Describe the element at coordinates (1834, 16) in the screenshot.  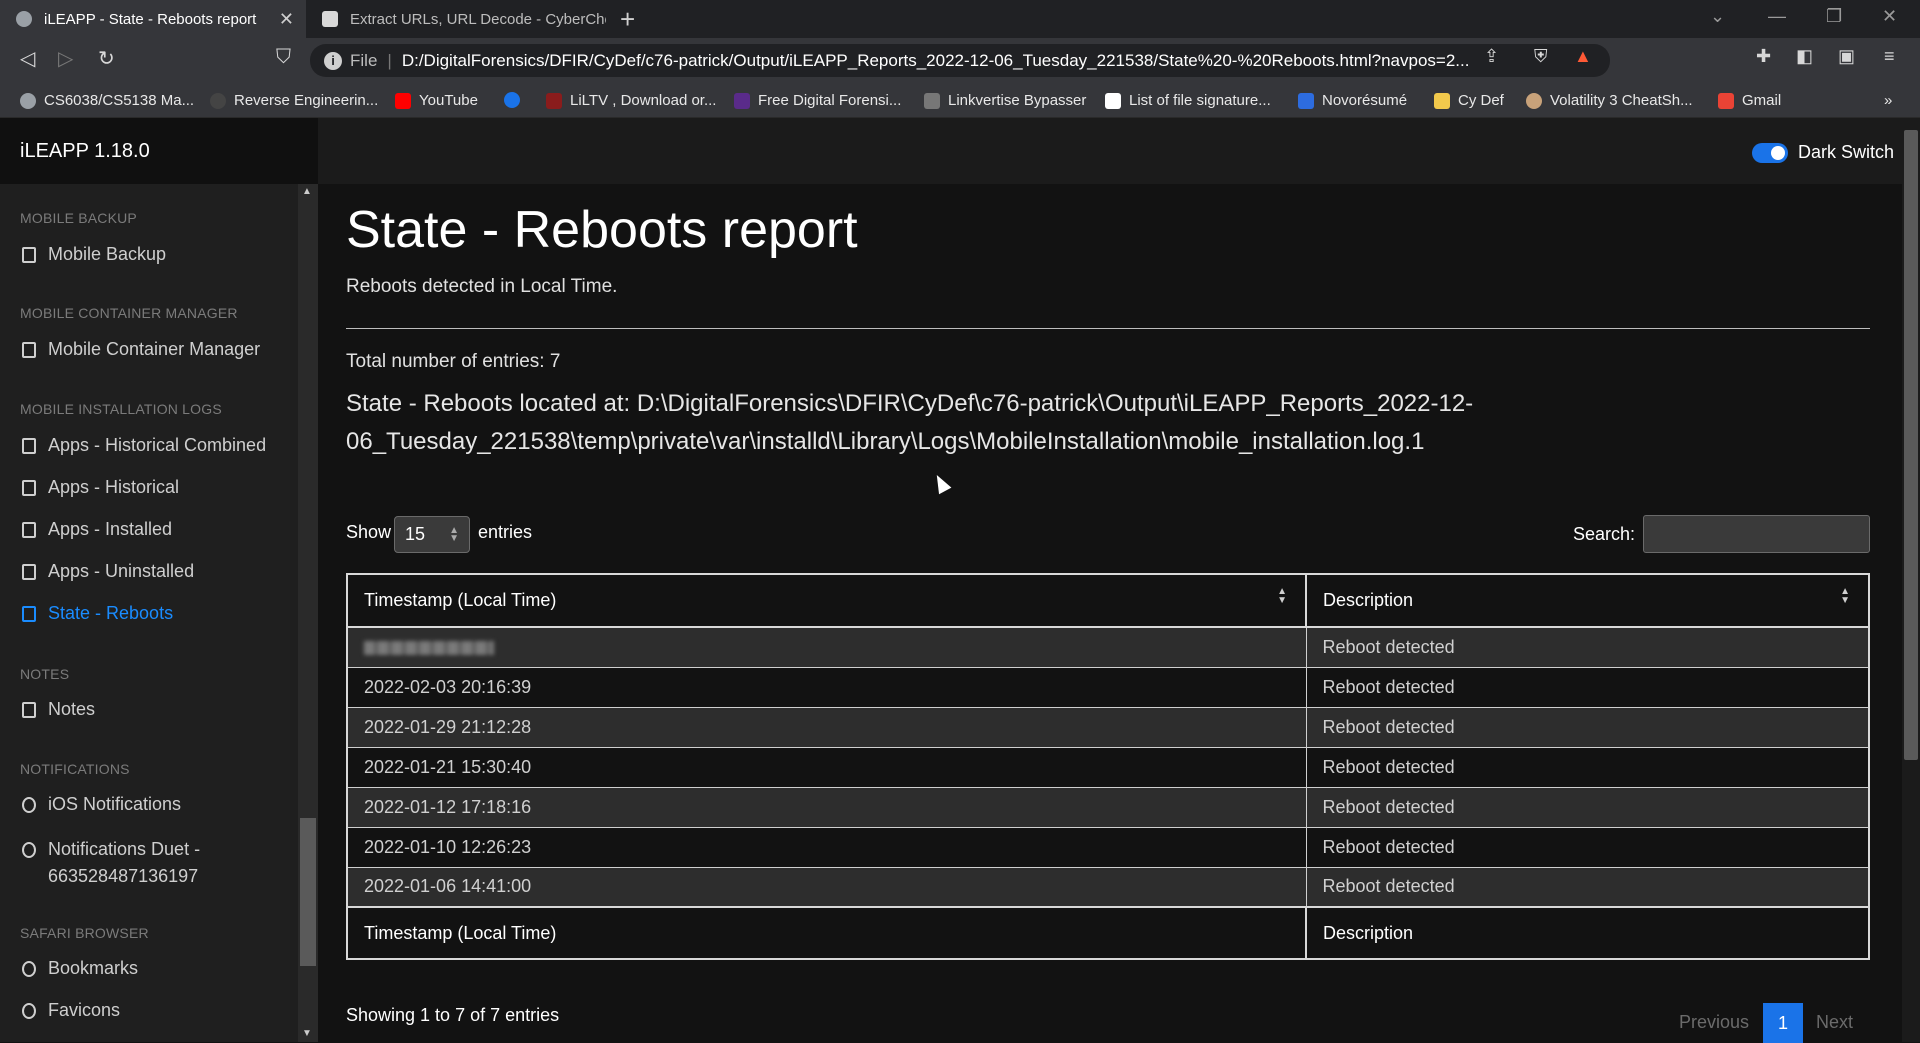
I see `restore-button: ❐` at that location.